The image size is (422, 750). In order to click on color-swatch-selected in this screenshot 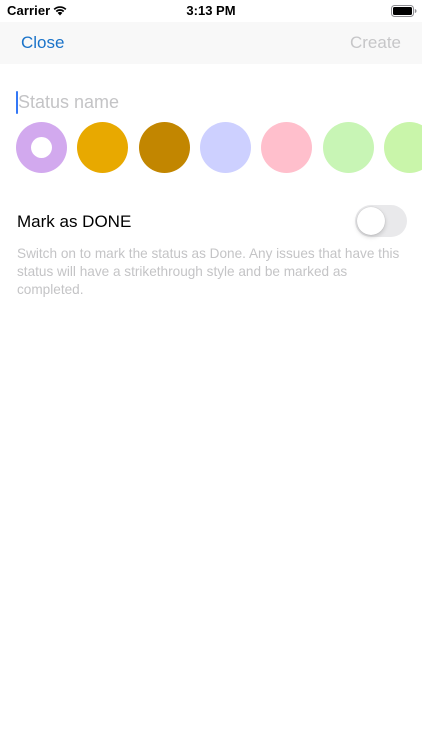, I will do `click(41, 147)`.